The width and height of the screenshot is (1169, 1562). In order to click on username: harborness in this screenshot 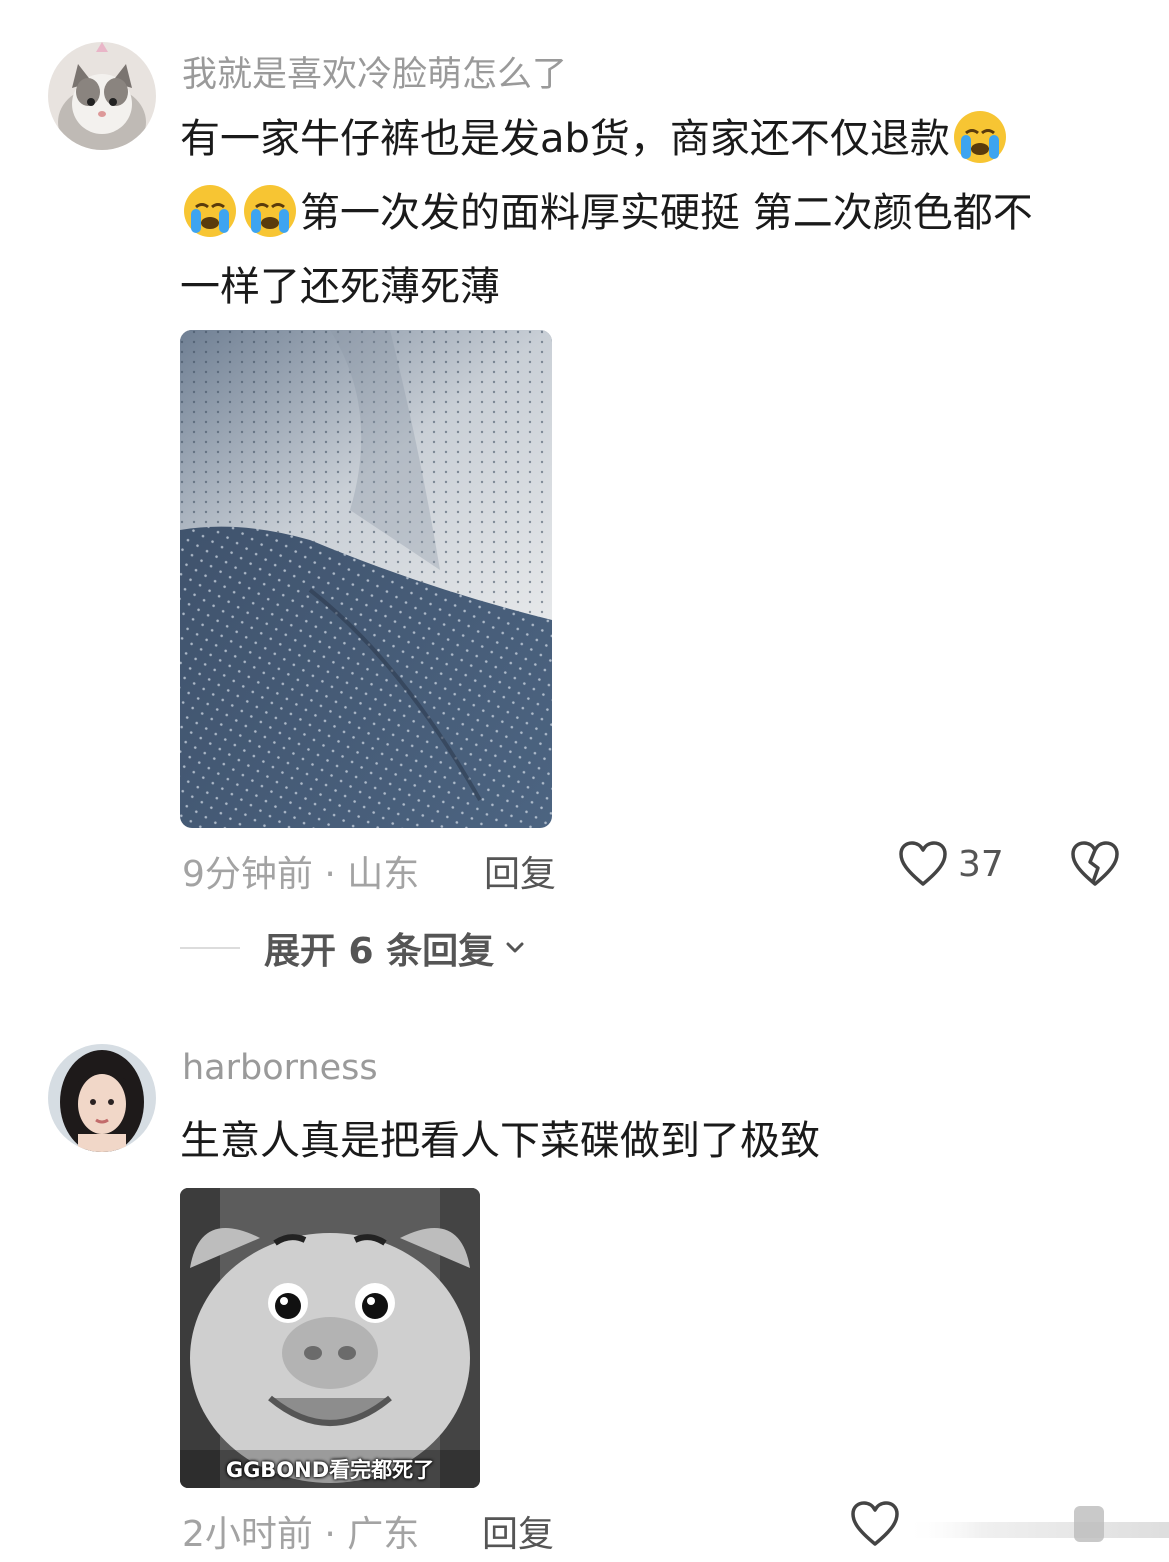, I will do `click(280, 1068)`.